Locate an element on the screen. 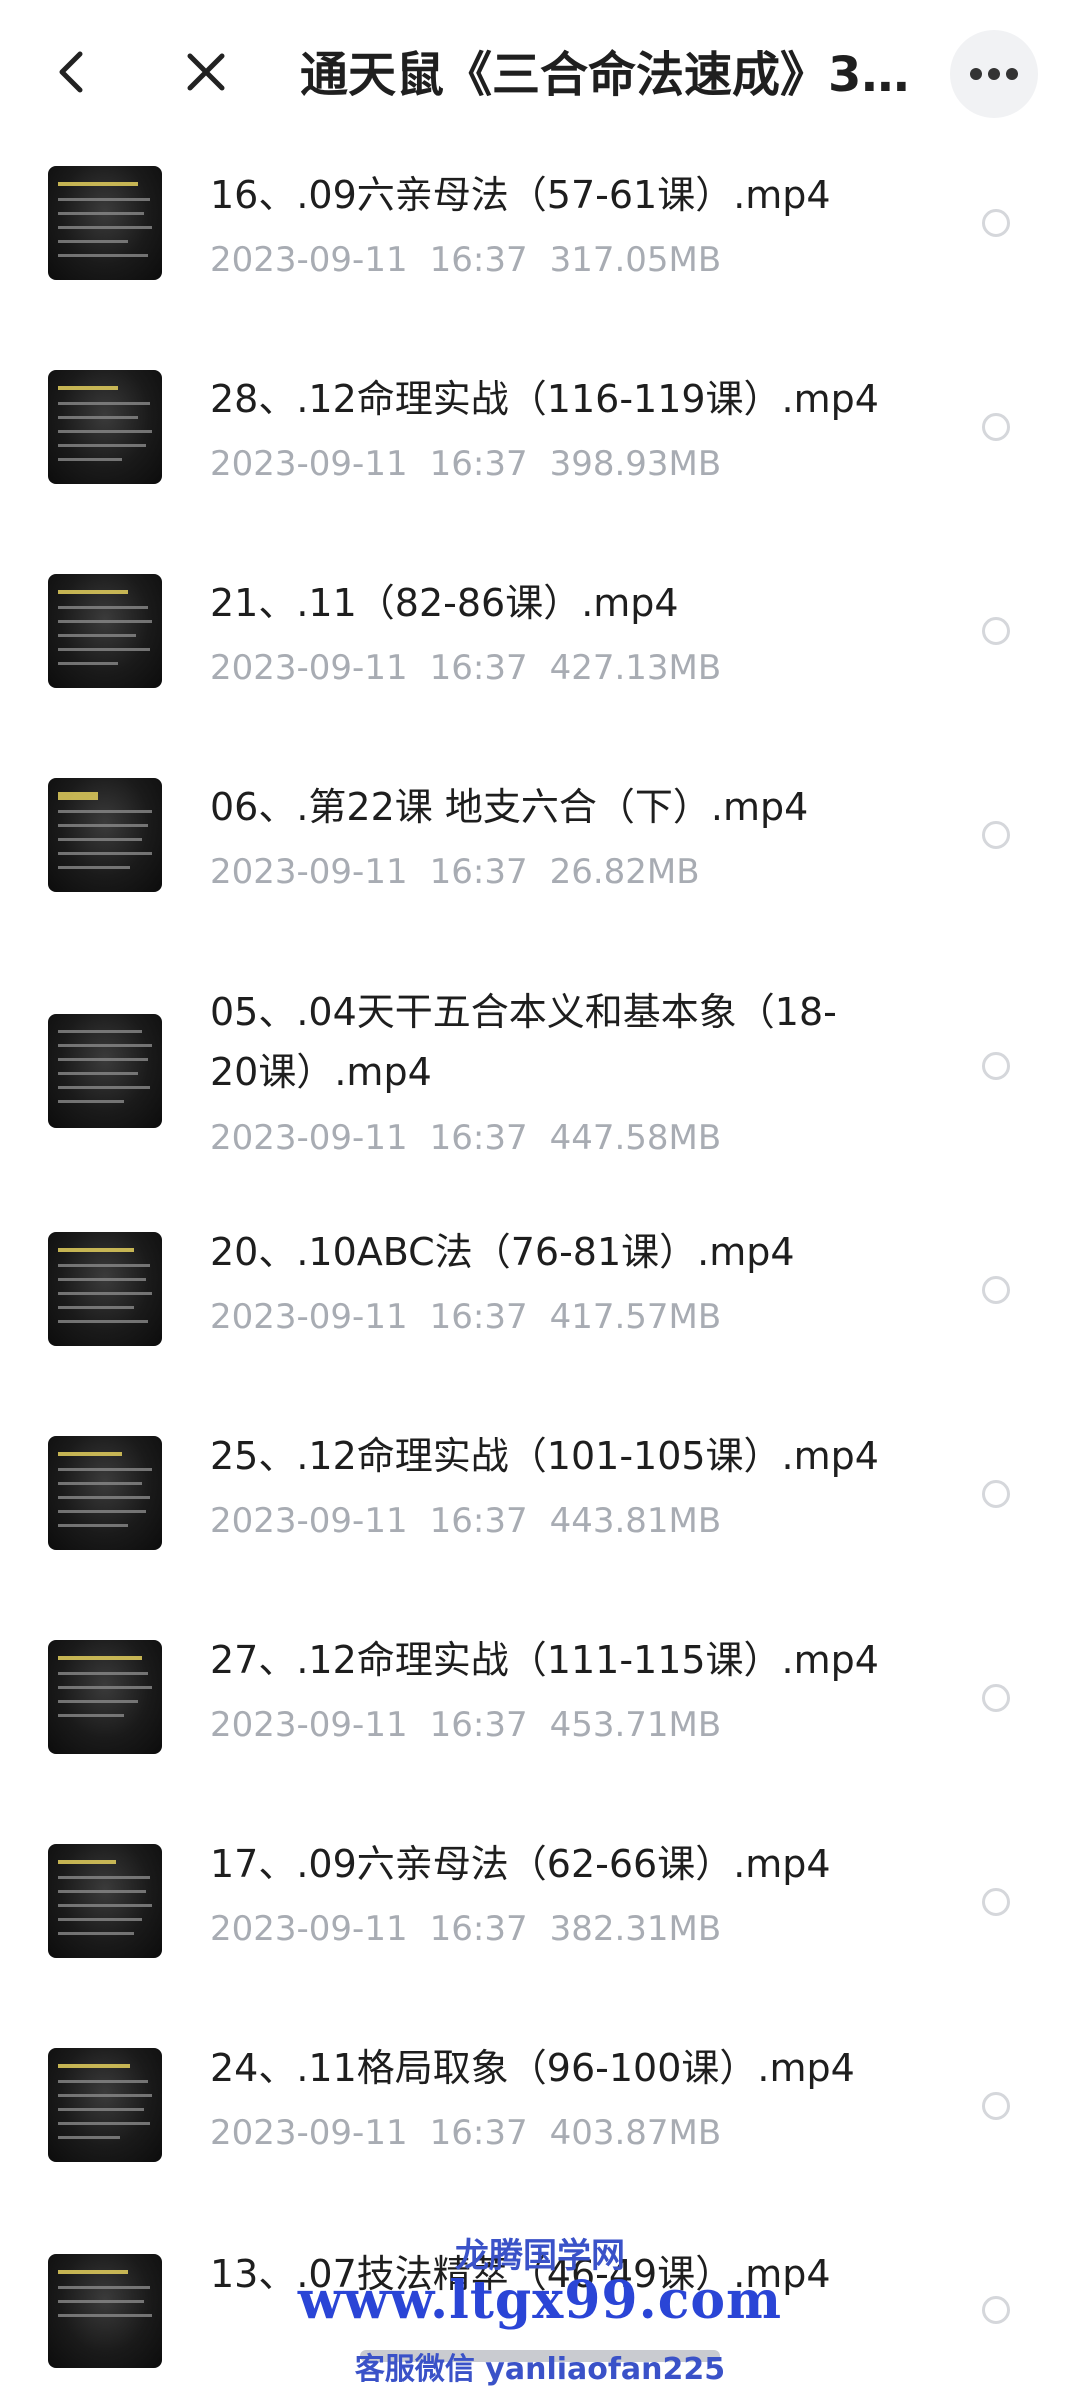 Image resolution: width=1080 pixels, height=2394 pixels. file-name: 28、.12命理实战（116-119课）.mp4 is located at coordinates (544, 399).